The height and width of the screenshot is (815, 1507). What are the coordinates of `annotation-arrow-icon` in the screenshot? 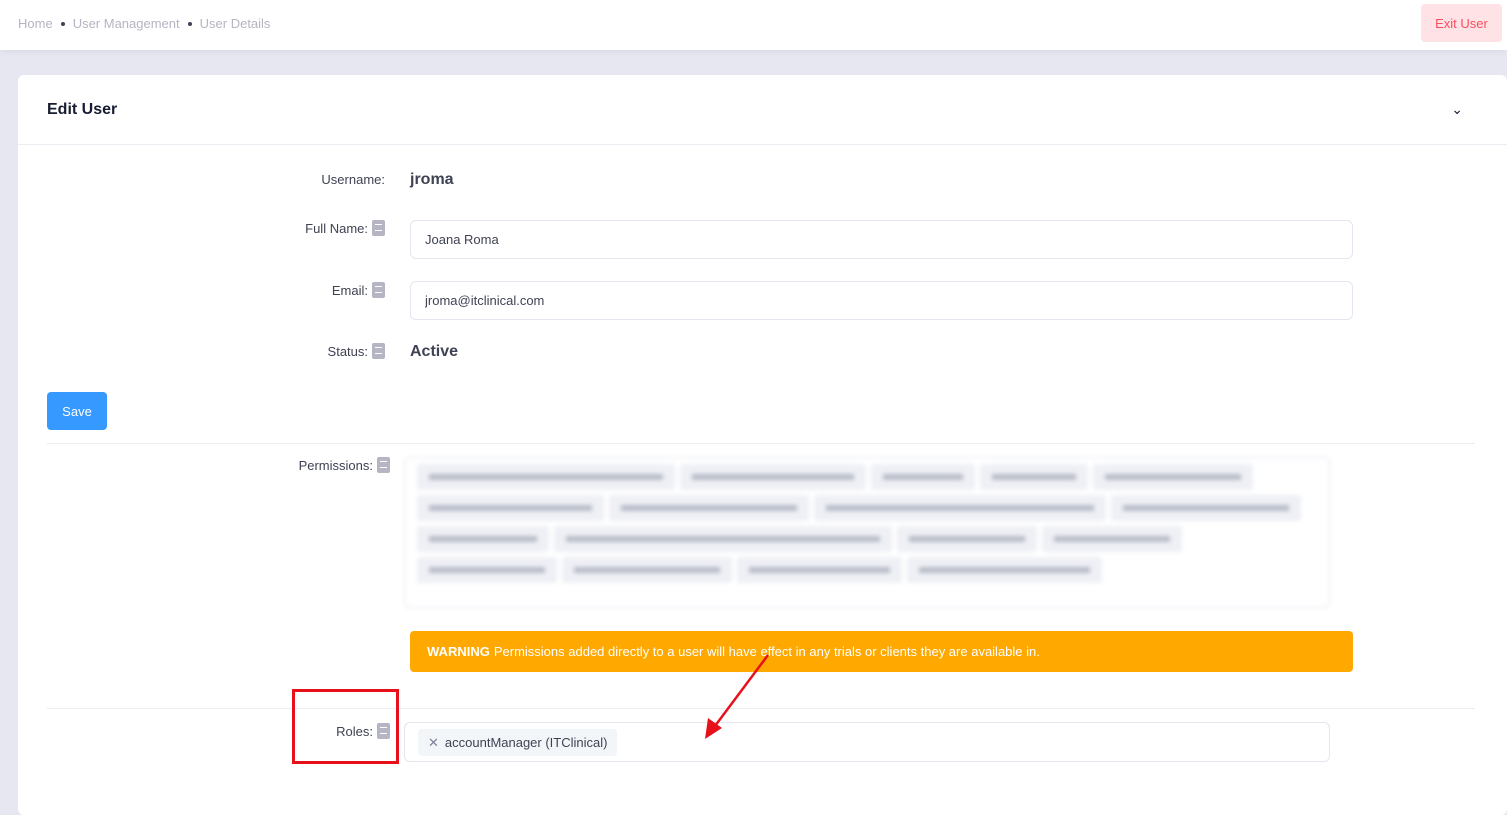 It's located at (737, 696).